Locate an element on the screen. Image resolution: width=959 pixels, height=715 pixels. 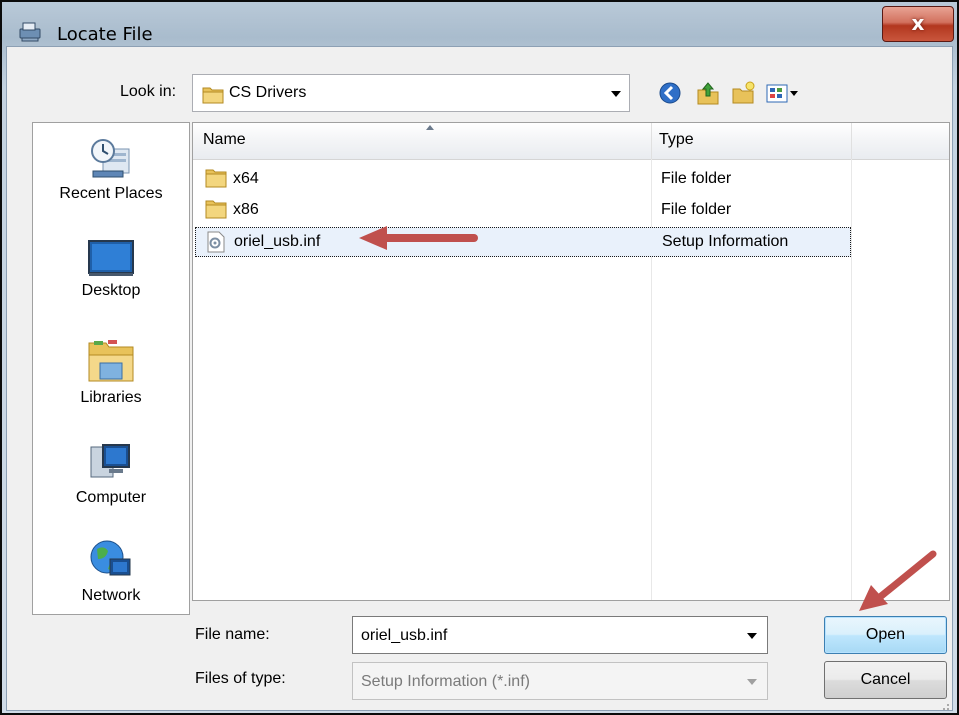
up-folder-icon is located at coordinates (708, 93).